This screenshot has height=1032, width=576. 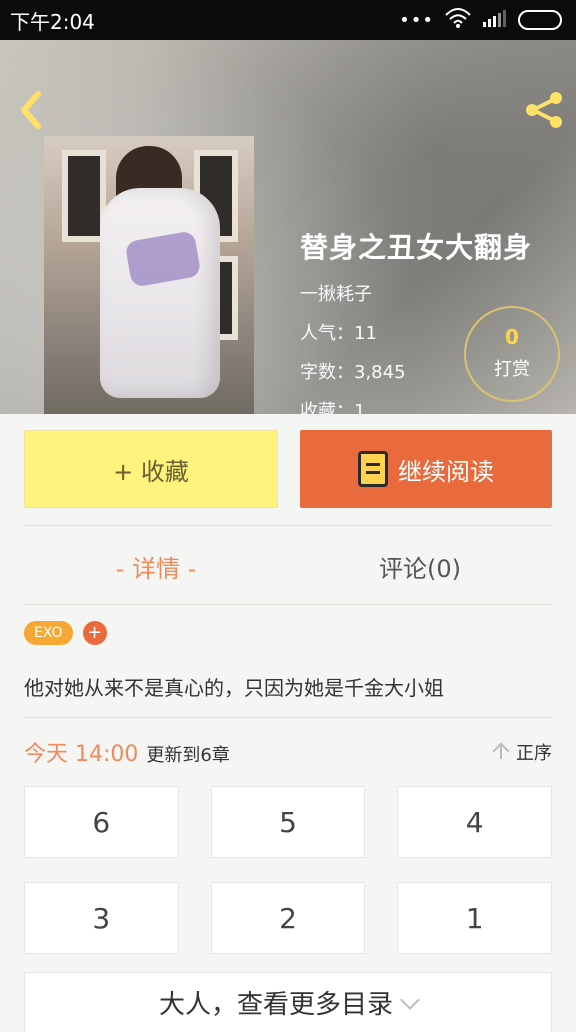 I want to click on chapter-button-4: 4, so click(x=474, y=822).